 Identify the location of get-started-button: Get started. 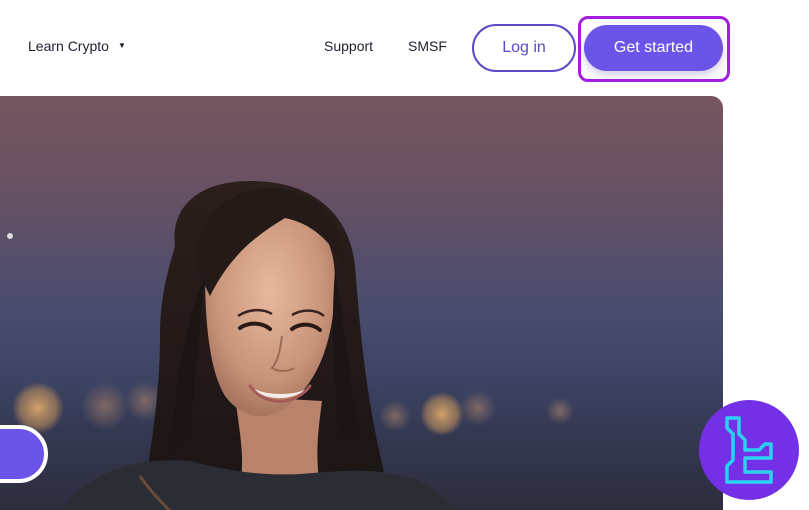
(653, 48).